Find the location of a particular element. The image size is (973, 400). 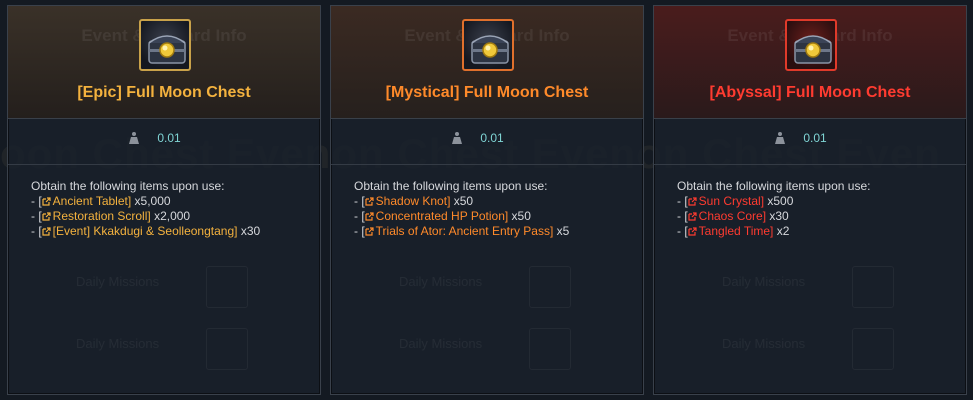

item-link-ancient-tablet: Ancient Tablet] is located at coordinates (86, 201).